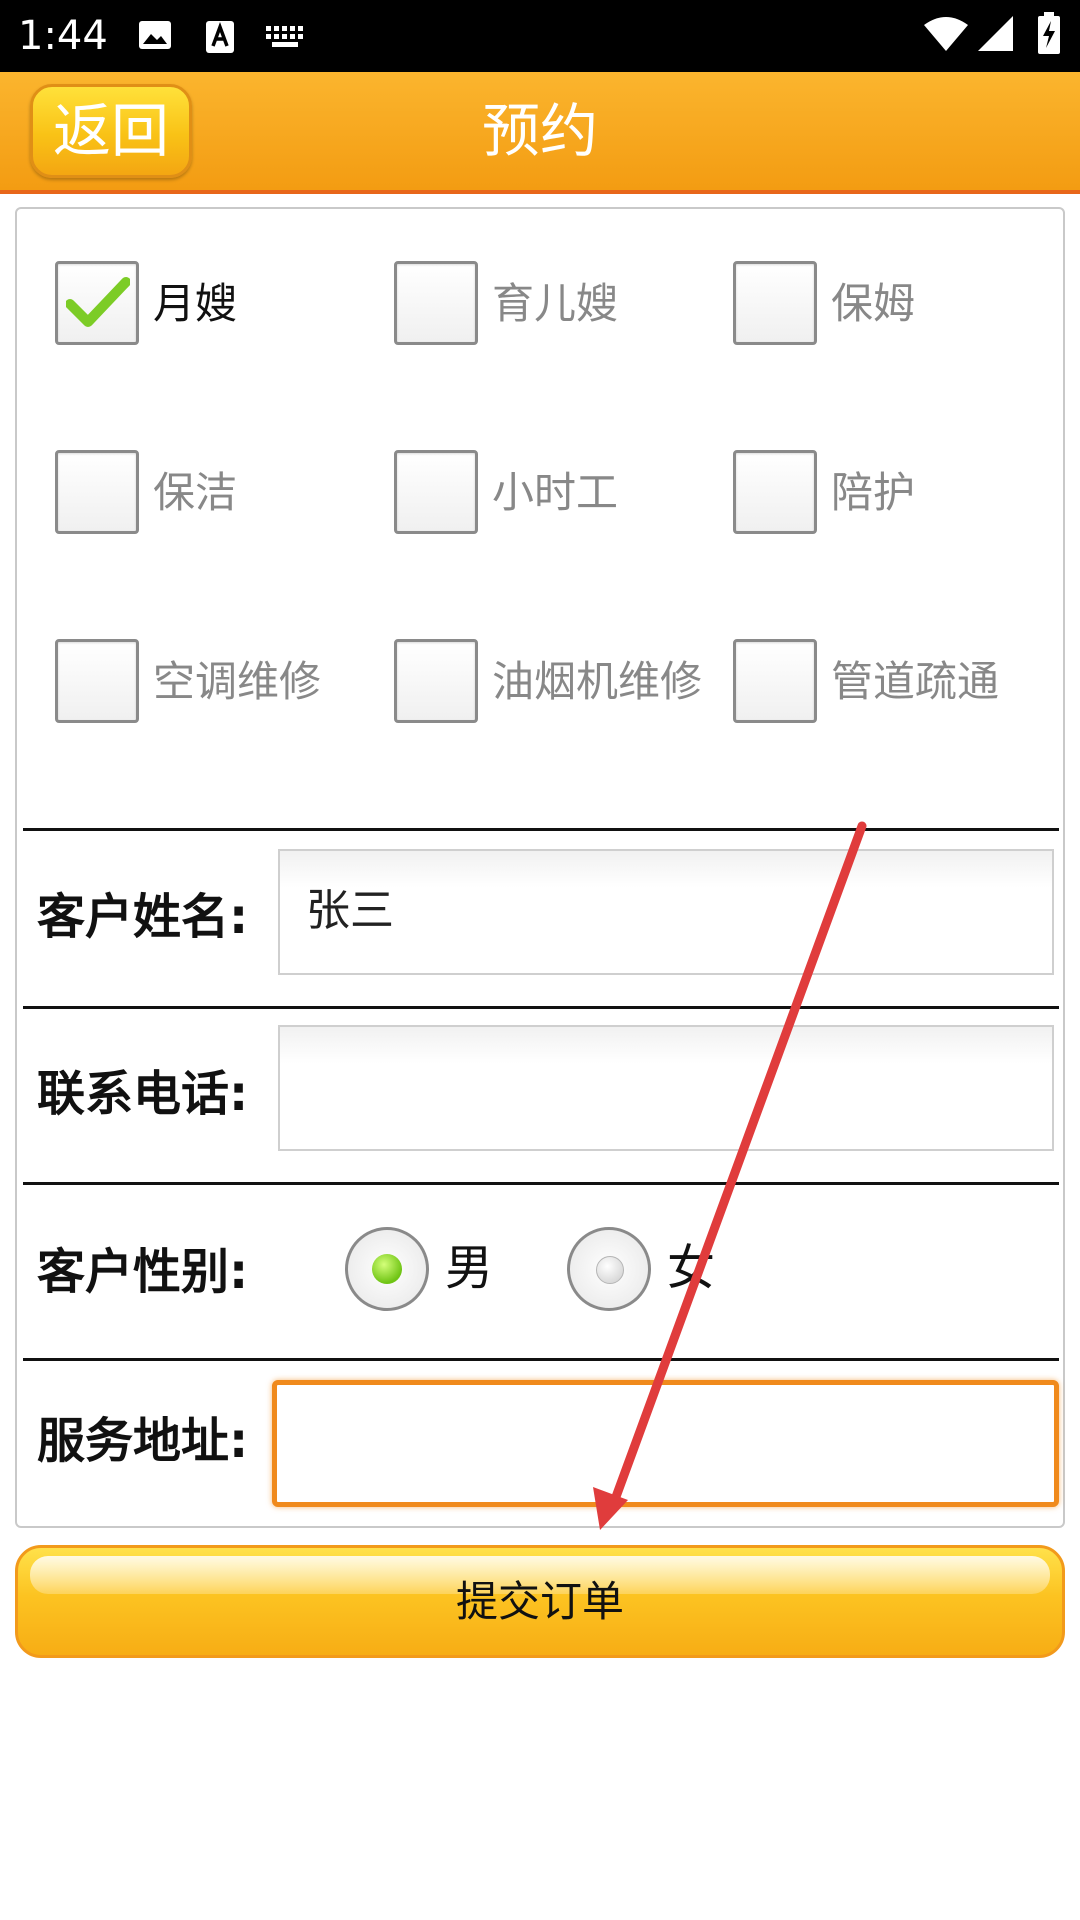 This screenshot has width=1080, height=1920. Describe the element at coordinates (111, 131) in the screenshot. I see `back-button: 返回` at that location.